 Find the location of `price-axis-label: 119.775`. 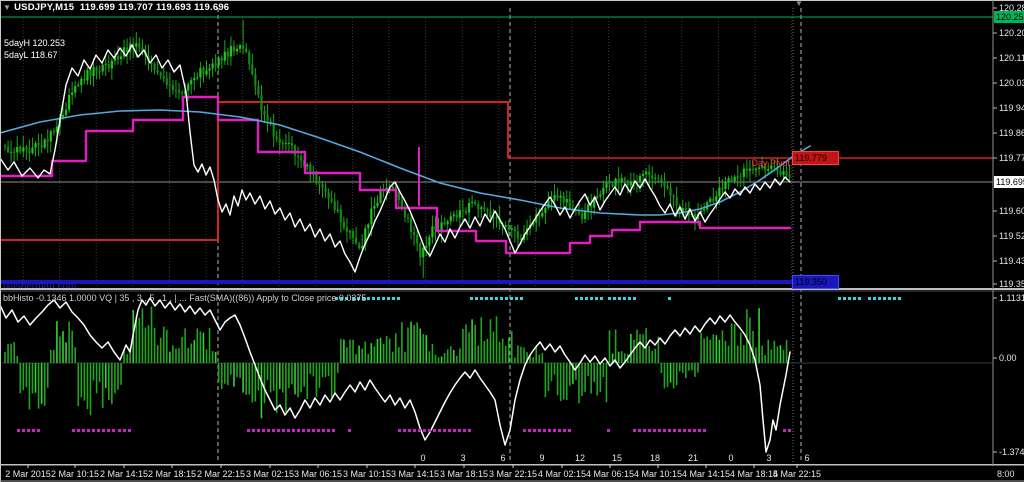

price-axis-label: 119.775 is located at coordinates (1011, 158).